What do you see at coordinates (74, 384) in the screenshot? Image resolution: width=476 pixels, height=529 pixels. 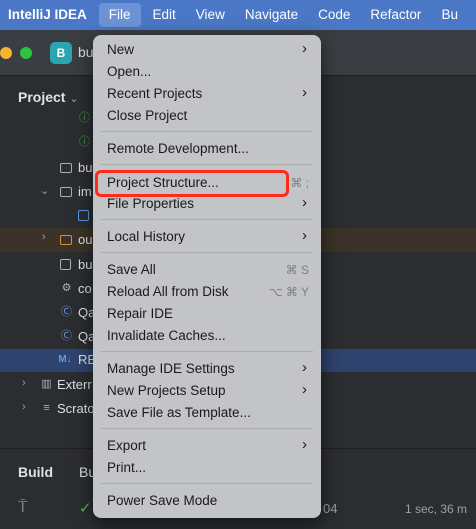 I see `tree-label: Exterr` at bounding box center [74, 384].